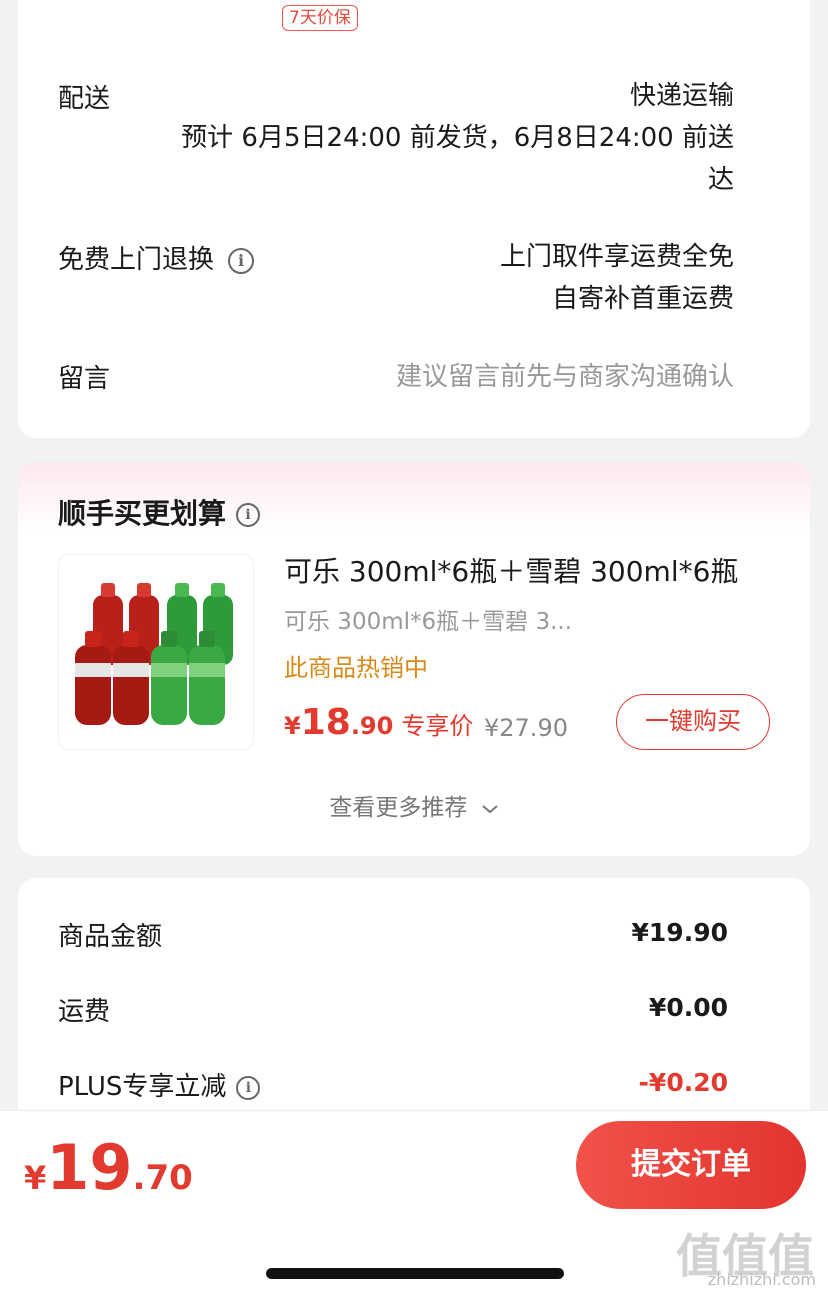 This screenshot has width=828, height=1296. What do you see at coordinates (681, 96) in the screenshot?
I see `shipping-method: 快递运输` at bounding box center [681, 96].